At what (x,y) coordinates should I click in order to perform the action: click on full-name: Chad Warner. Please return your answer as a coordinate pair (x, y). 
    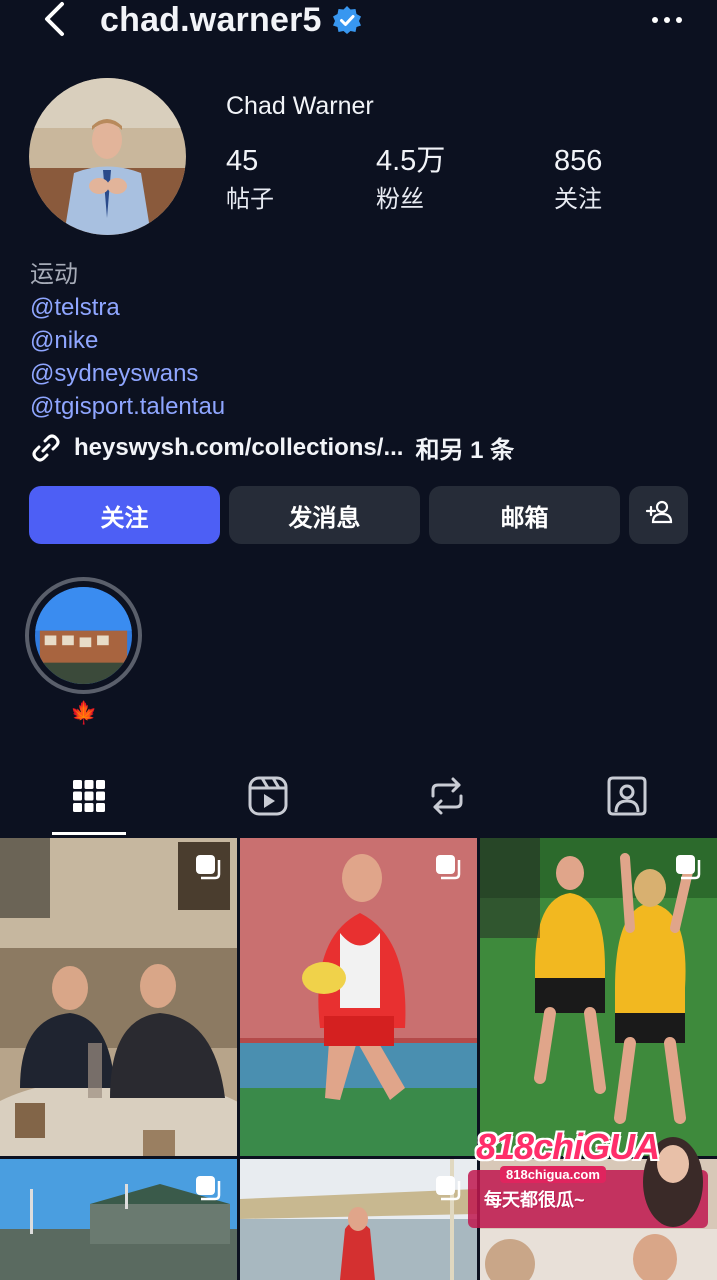
    Looking at the image, I should click on (300, 106).